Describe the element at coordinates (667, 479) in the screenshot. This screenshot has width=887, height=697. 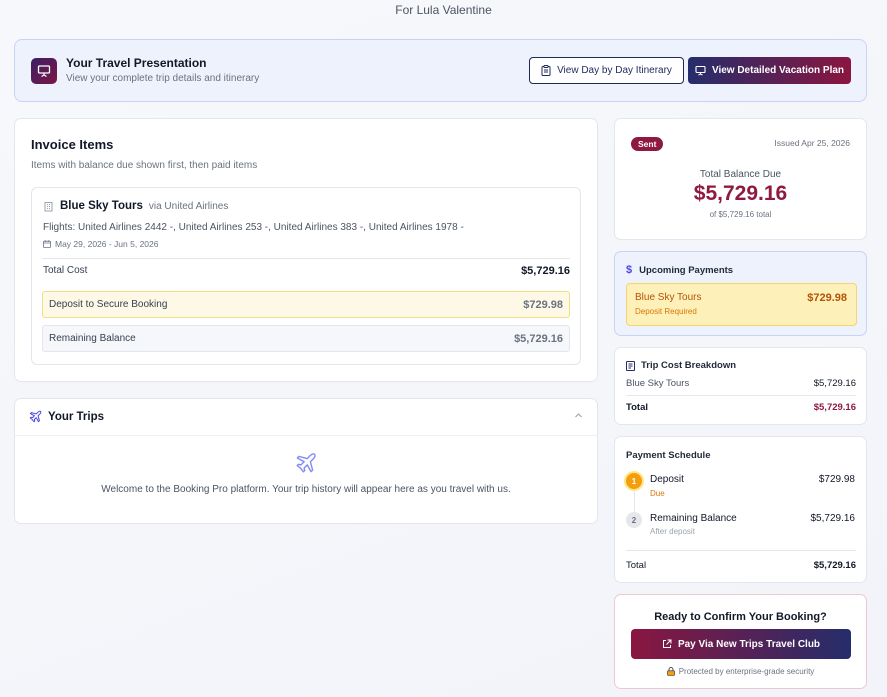
I see `step-name: Deposit` at that location.